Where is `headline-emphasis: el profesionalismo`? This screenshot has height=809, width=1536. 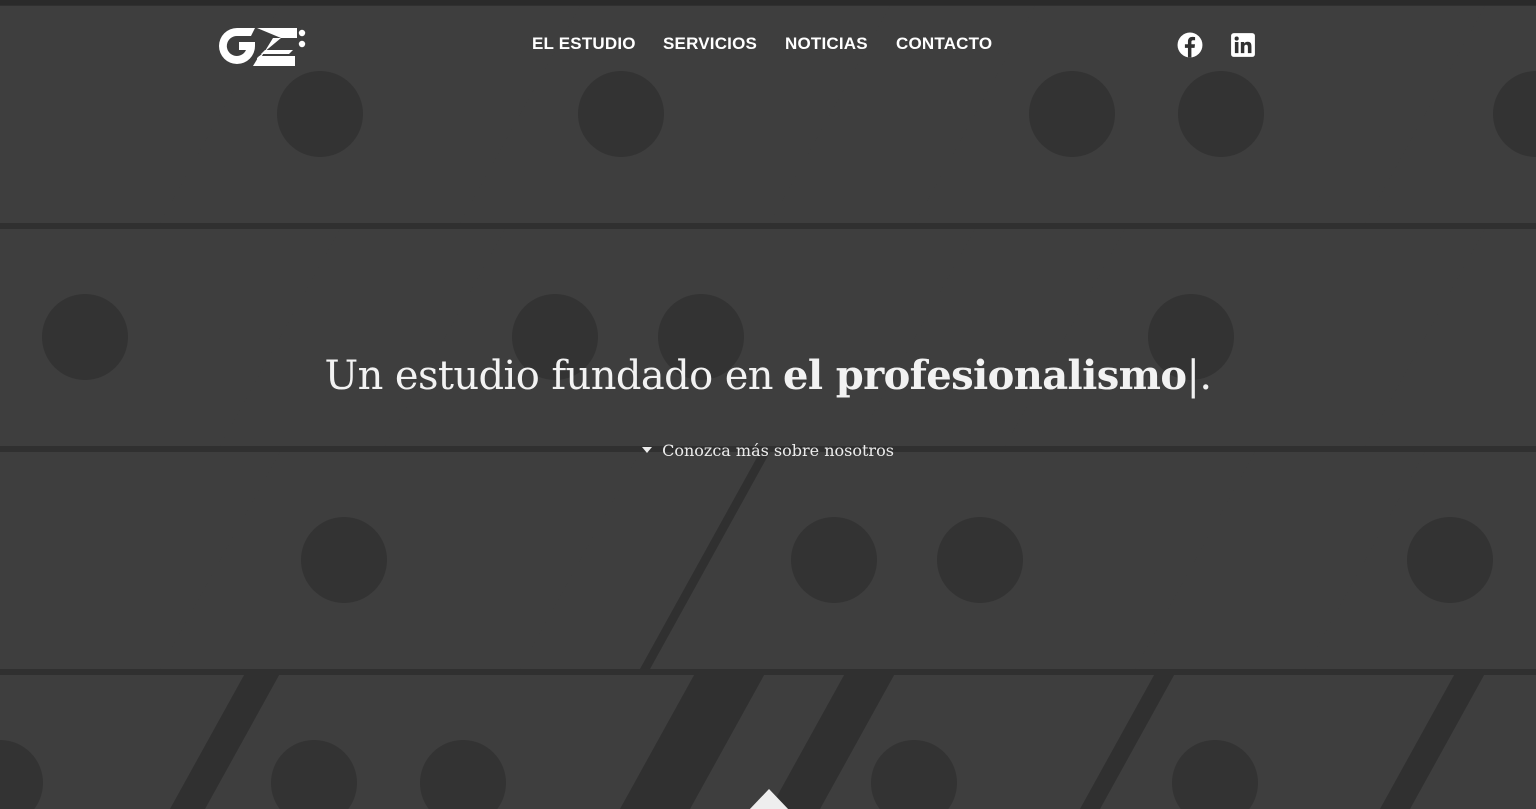 headline-emphasis: el profesionalismo is located at coordinates (984, 375).